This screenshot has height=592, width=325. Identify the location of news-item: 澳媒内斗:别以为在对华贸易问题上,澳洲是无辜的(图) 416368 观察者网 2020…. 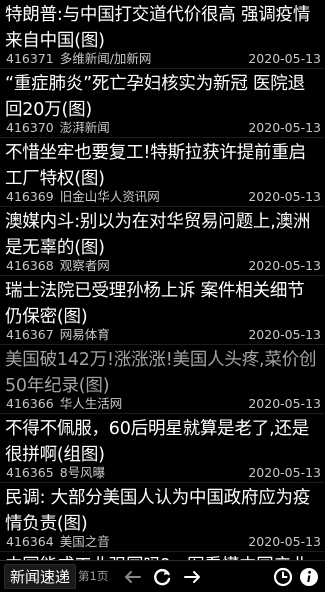
(162, 241).